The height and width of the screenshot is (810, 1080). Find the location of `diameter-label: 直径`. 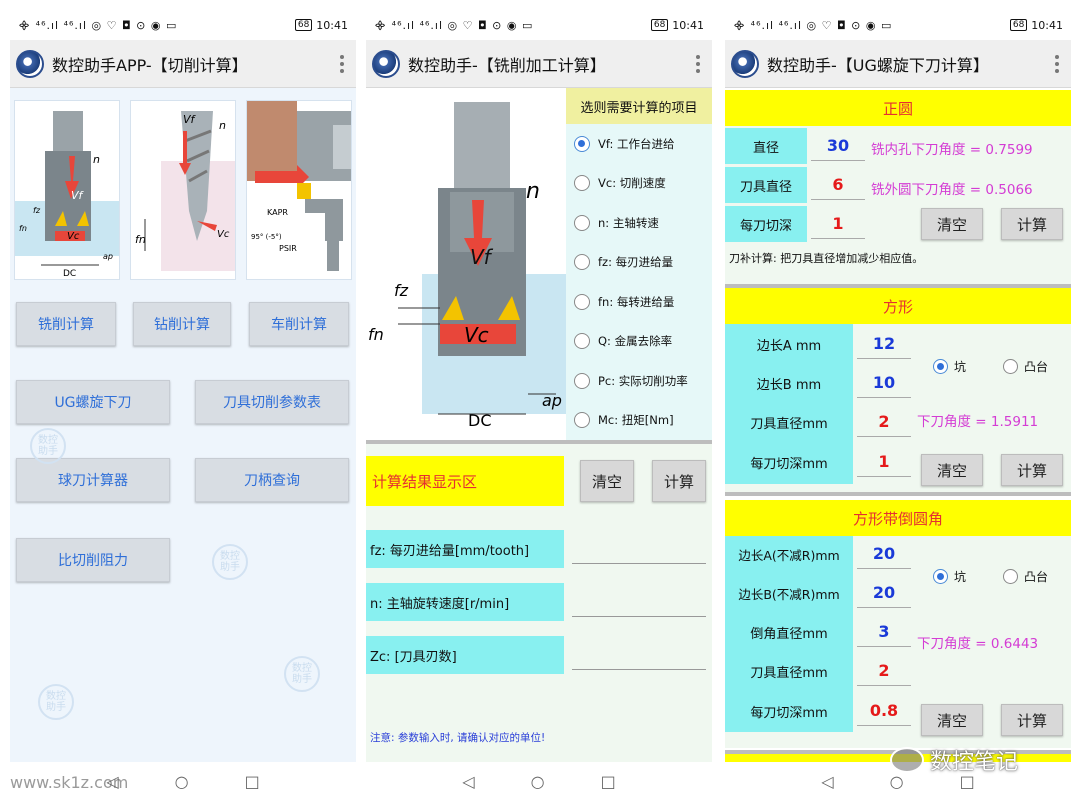

diameter-label: 直径 is located at coordinates (766, 146).